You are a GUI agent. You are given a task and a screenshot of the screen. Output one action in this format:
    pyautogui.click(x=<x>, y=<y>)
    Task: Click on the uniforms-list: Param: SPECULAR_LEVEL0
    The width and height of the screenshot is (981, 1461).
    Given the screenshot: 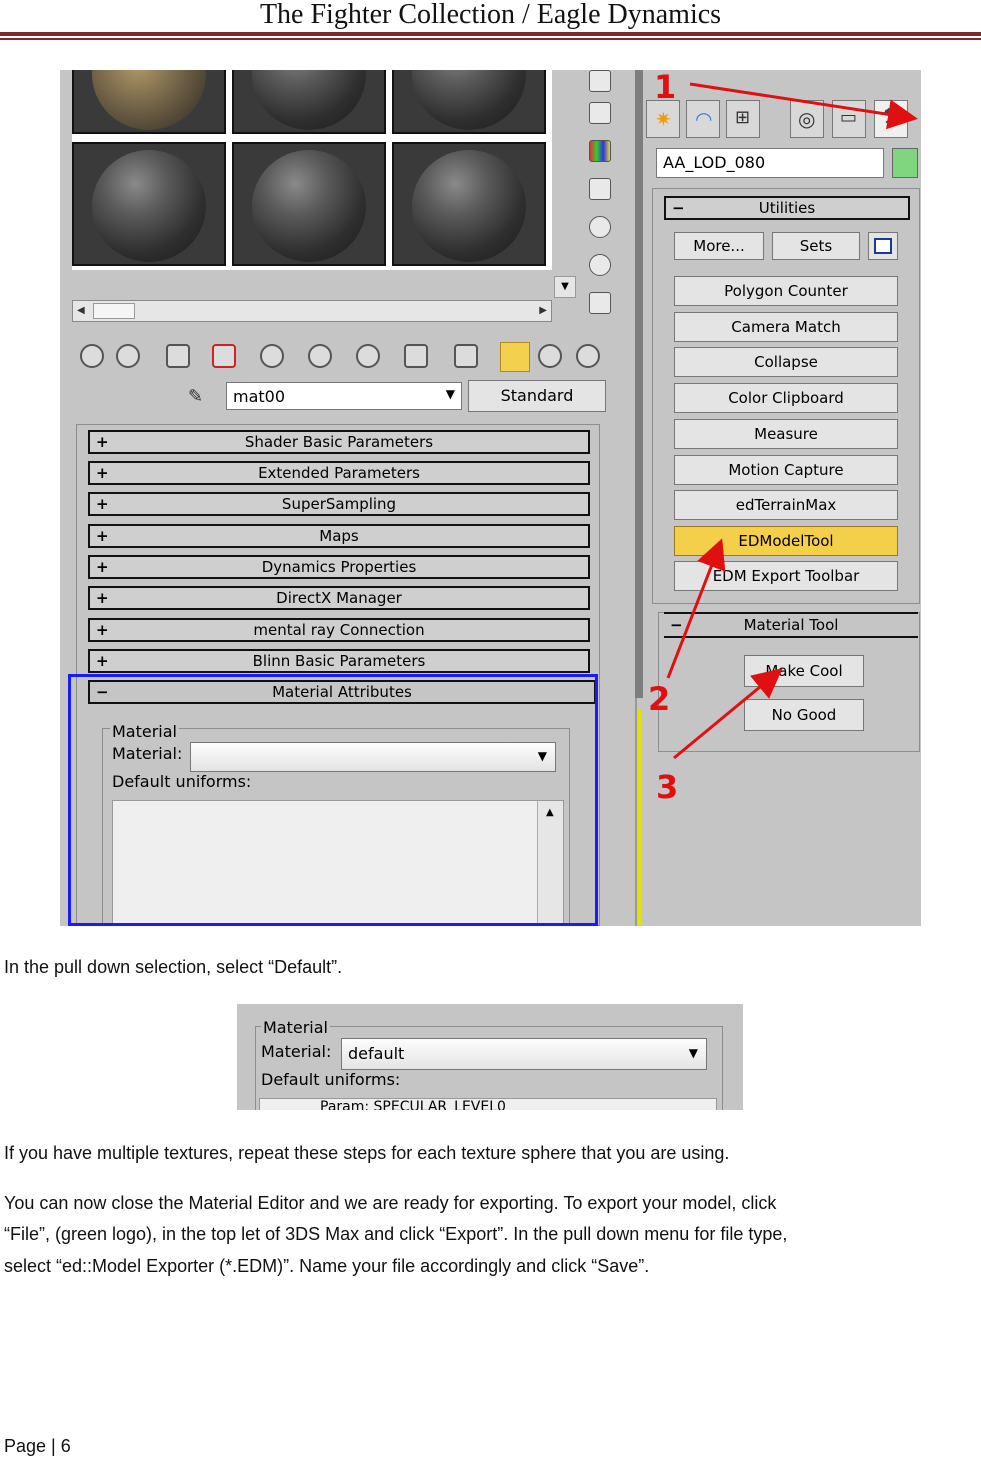 What is the action you would take?
    pyautogui.click(x=488, y=1104)
    